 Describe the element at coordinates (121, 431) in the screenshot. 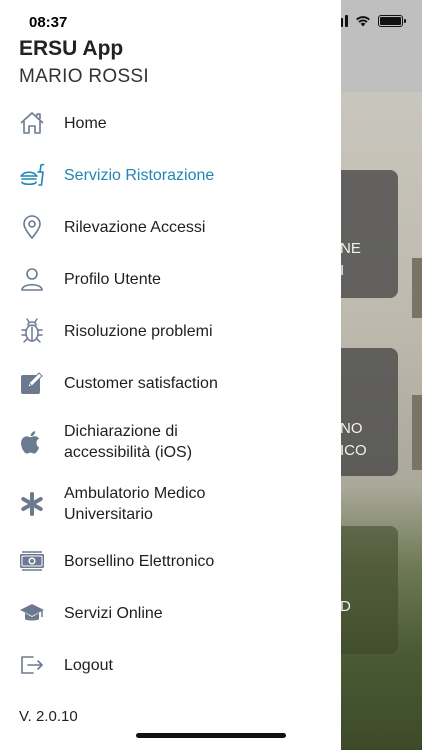

I see `menu-item-label-line1: Dichiarazione di` at that location.